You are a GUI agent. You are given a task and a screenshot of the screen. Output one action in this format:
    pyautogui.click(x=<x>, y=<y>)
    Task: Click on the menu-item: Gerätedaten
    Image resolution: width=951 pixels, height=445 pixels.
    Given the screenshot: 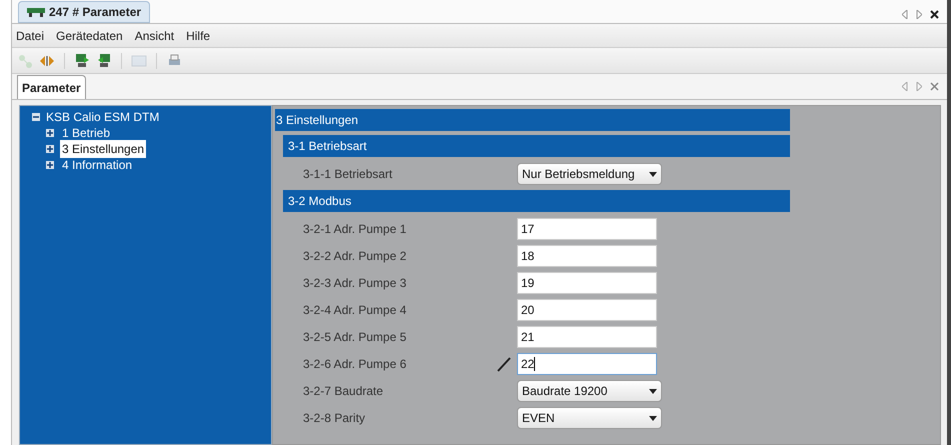 What is the action you would take?
    pyautogui.click(x=89, y=35)
    